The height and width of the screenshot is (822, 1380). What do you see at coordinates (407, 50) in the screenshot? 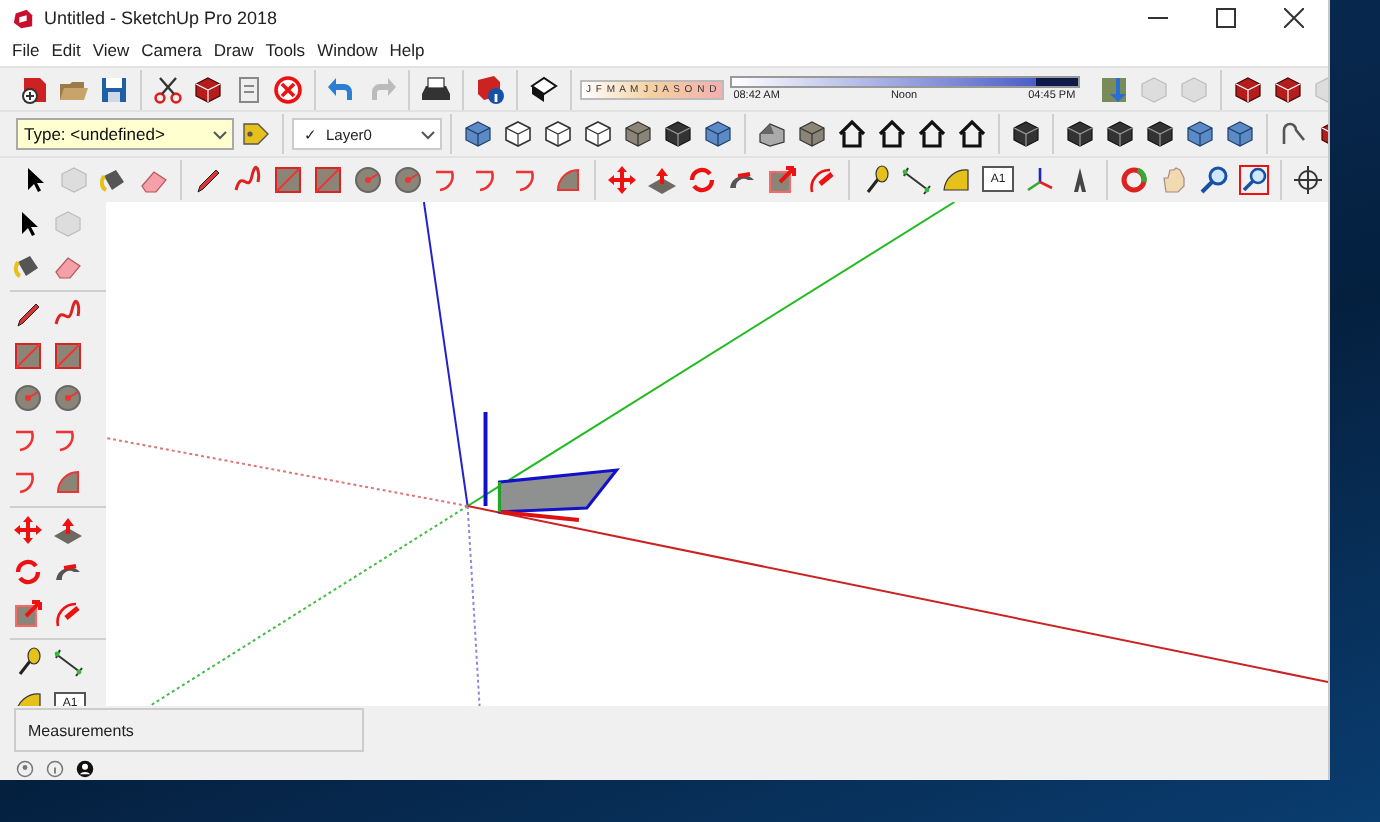
I see `menu-item: Help` at bounding box center [407, 50].